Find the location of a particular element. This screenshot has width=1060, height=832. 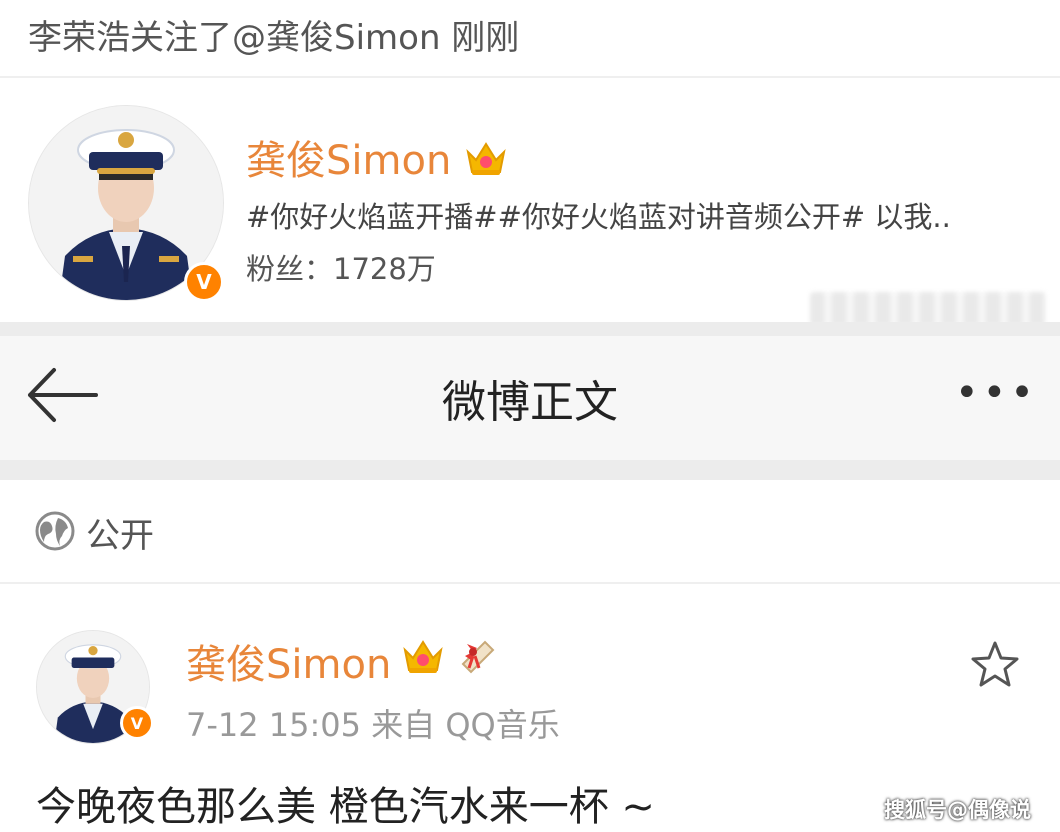

visibility-row: 公开 is located at coordinates (94, 532).